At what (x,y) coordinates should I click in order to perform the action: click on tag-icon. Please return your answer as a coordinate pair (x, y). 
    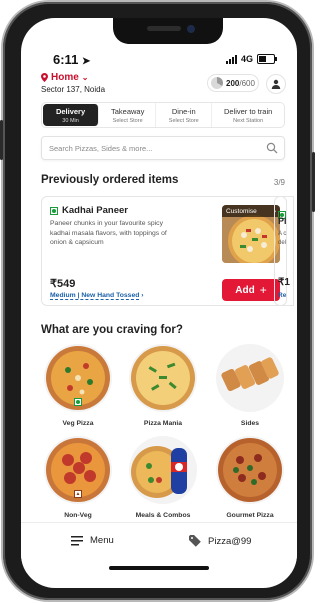
    Looking at the image, I should click on (195, 541).